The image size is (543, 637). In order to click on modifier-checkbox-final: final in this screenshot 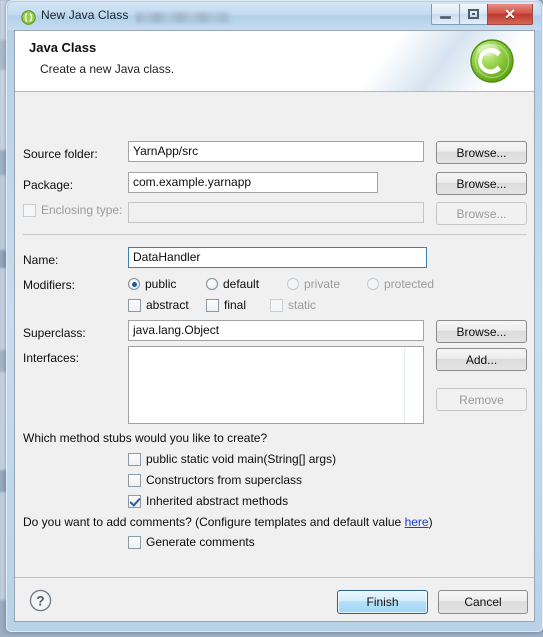, I will do `click(226, 305)`.